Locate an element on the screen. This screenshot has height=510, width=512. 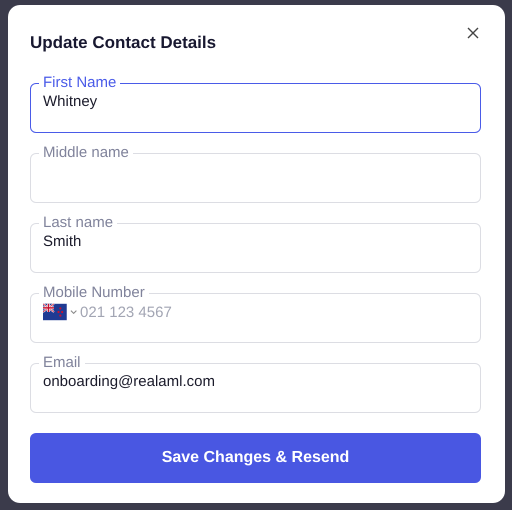
close-icon is located at coordinates (473, 33).